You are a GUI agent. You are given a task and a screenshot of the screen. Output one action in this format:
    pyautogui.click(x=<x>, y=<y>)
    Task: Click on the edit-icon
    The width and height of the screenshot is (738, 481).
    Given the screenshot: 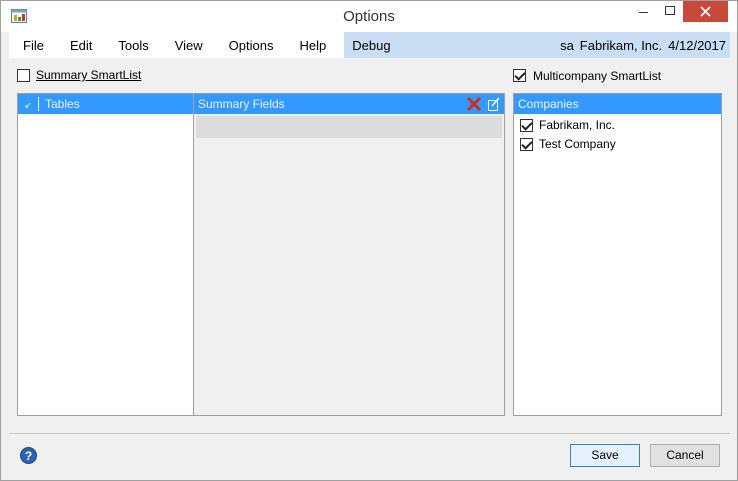 What is the action you would take?
    pyautogui.click(x=494, y=104)
    